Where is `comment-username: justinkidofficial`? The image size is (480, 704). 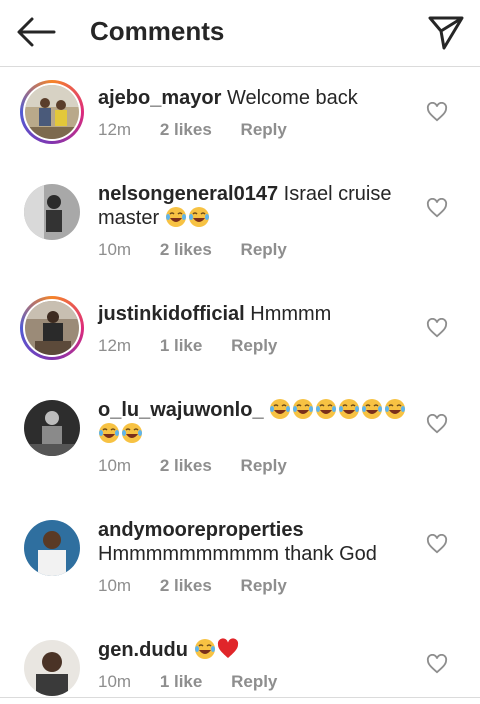 comment-username: justinkidofficial is located at coordinates (171, 314).